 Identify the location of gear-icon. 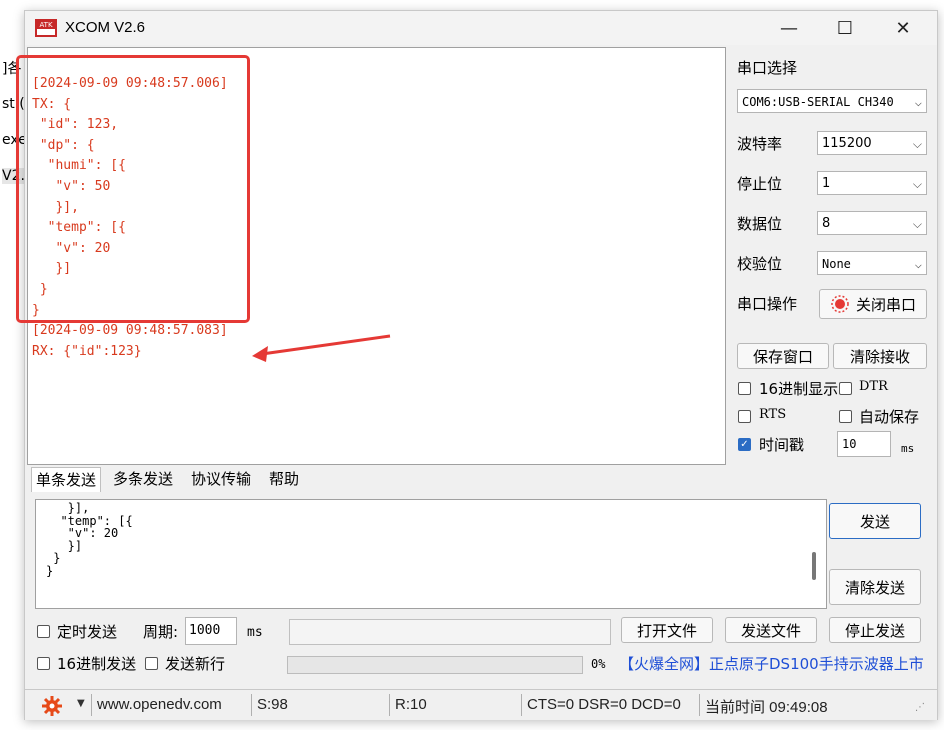
(52, 706).